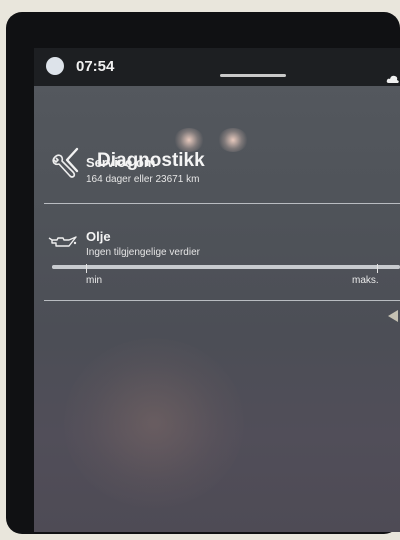  Describe the element at coordinates (393, 316) in the screenshot. I see `side-arrow-icon` at that location.